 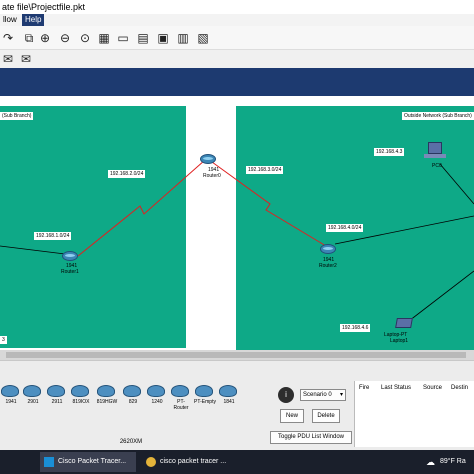 I want to click on logical-navigation-bar, so click(x=237, y=82).